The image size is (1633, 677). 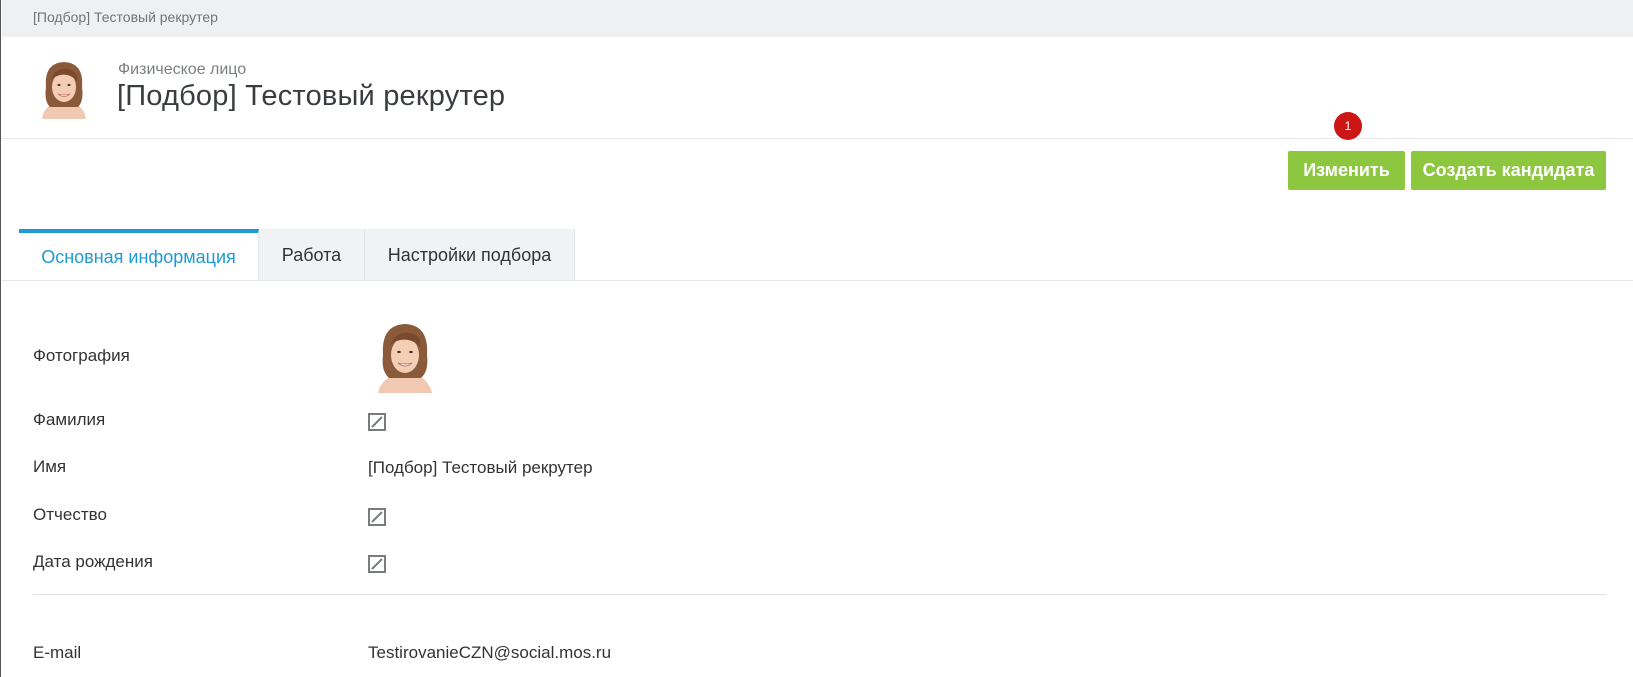 What do you see at coordinates (819, 594) in the screenshot?
I see `section-divider` at bounding box center [819, 594].